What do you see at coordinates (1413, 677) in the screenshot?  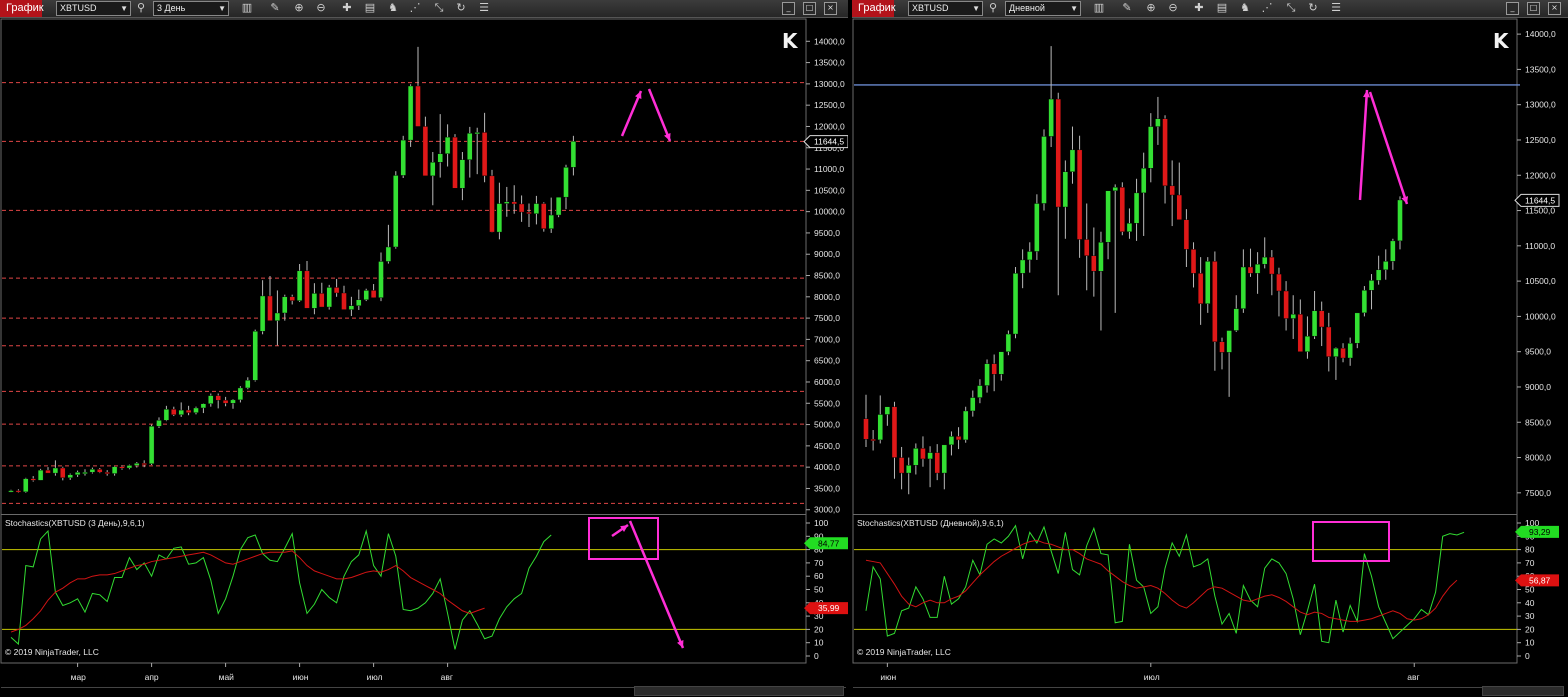 I see `date-tick-label: авг` at bounding box center [1413, 677].